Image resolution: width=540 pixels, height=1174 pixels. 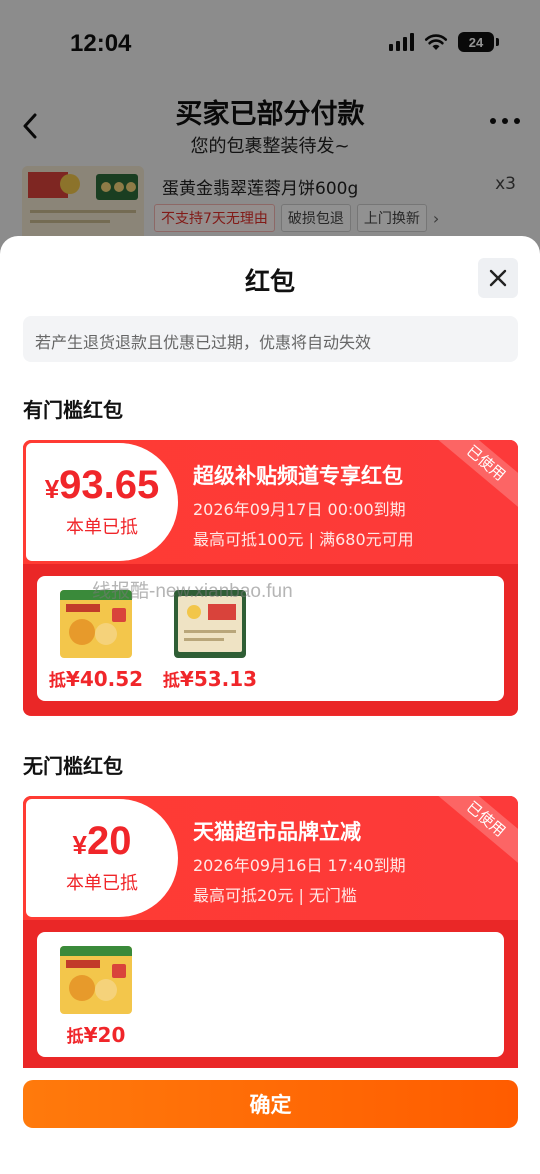 I want to click on item-deduct-amount: 抵¥20, so click(x=96, y=1035).